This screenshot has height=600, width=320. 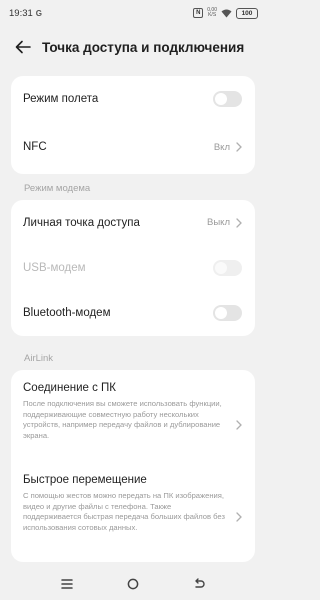 I want to click on speed-unit: K/S, so click(x=212, y=15).